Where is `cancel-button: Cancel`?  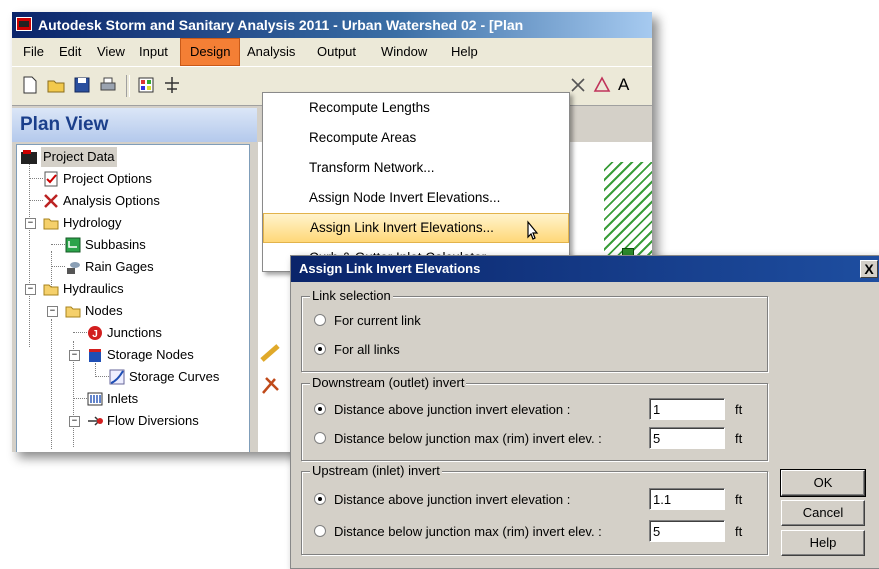 cancel-button: Cancel is located at coordinates (823, 513).